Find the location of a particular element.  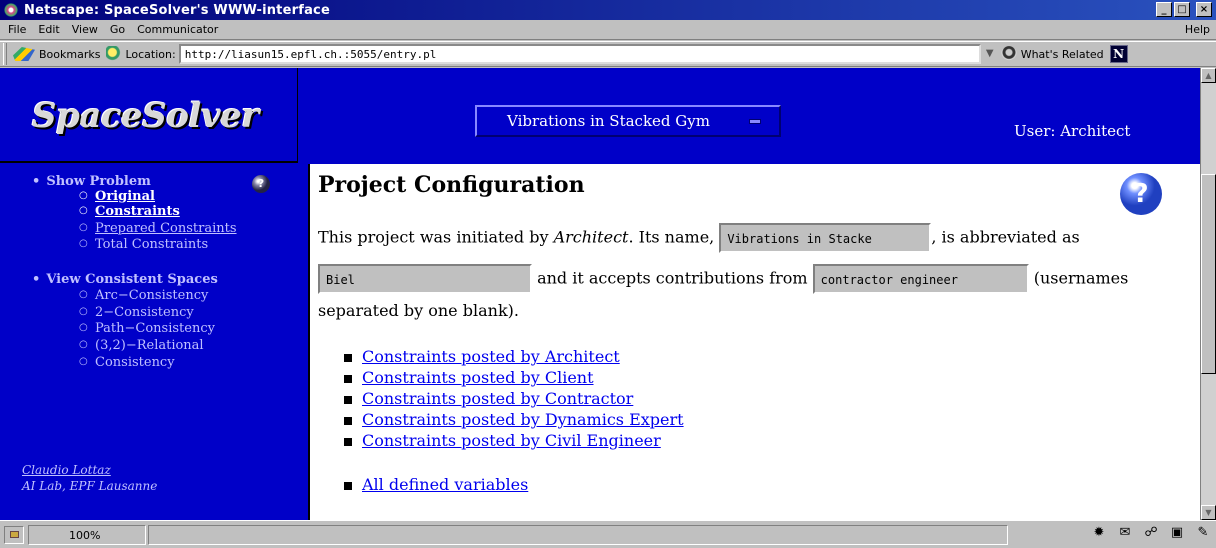

link-dynamics-expert-constraints: Constraints posted by Dynamics Expert is located at coordinates (523, 419).